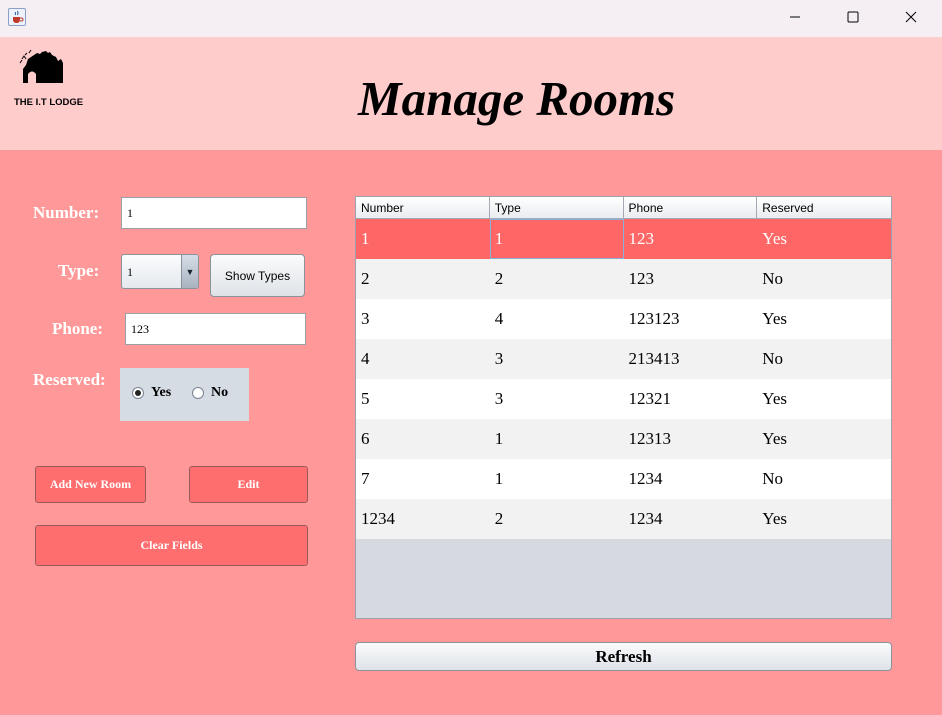 The height and width of the screenshot is (715, 942). I want to click on table-cell: 12313, so click(650, 438).